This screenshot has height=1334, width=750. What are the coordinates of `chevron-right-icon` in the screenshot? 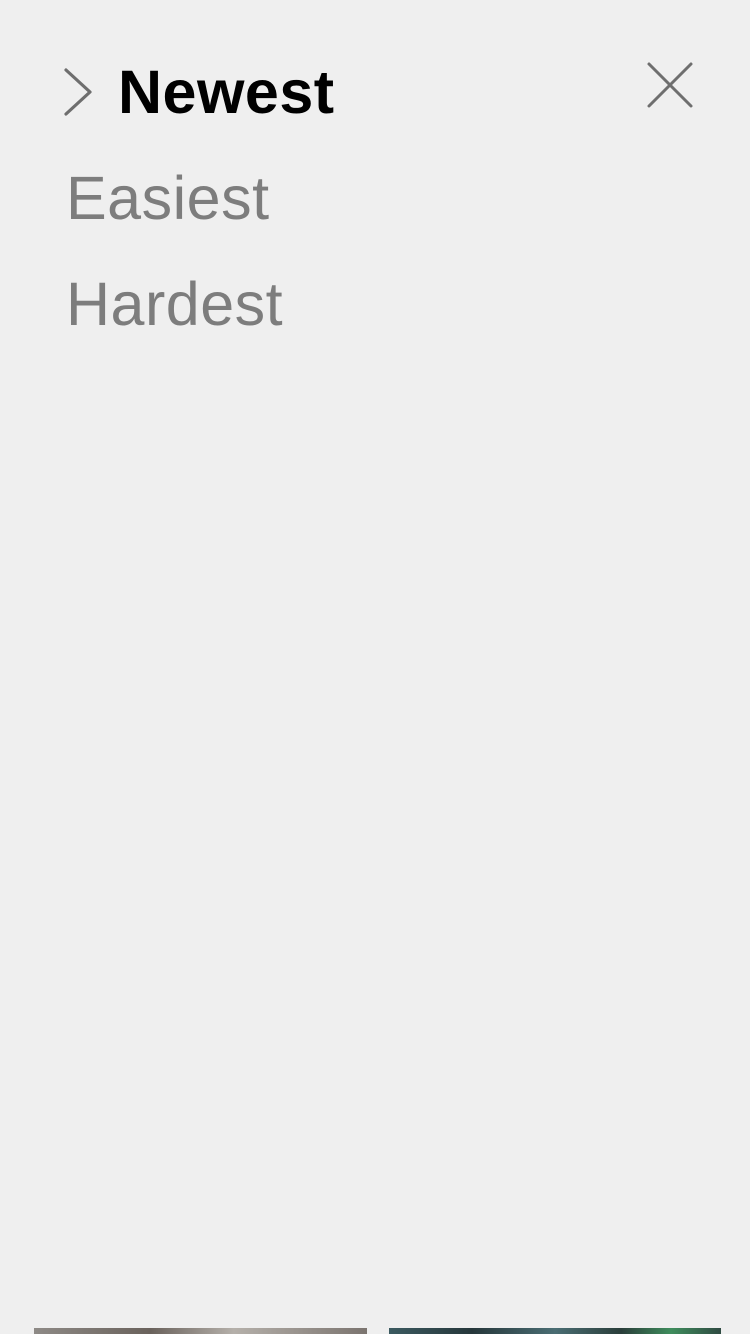 It's located at (78, 92).